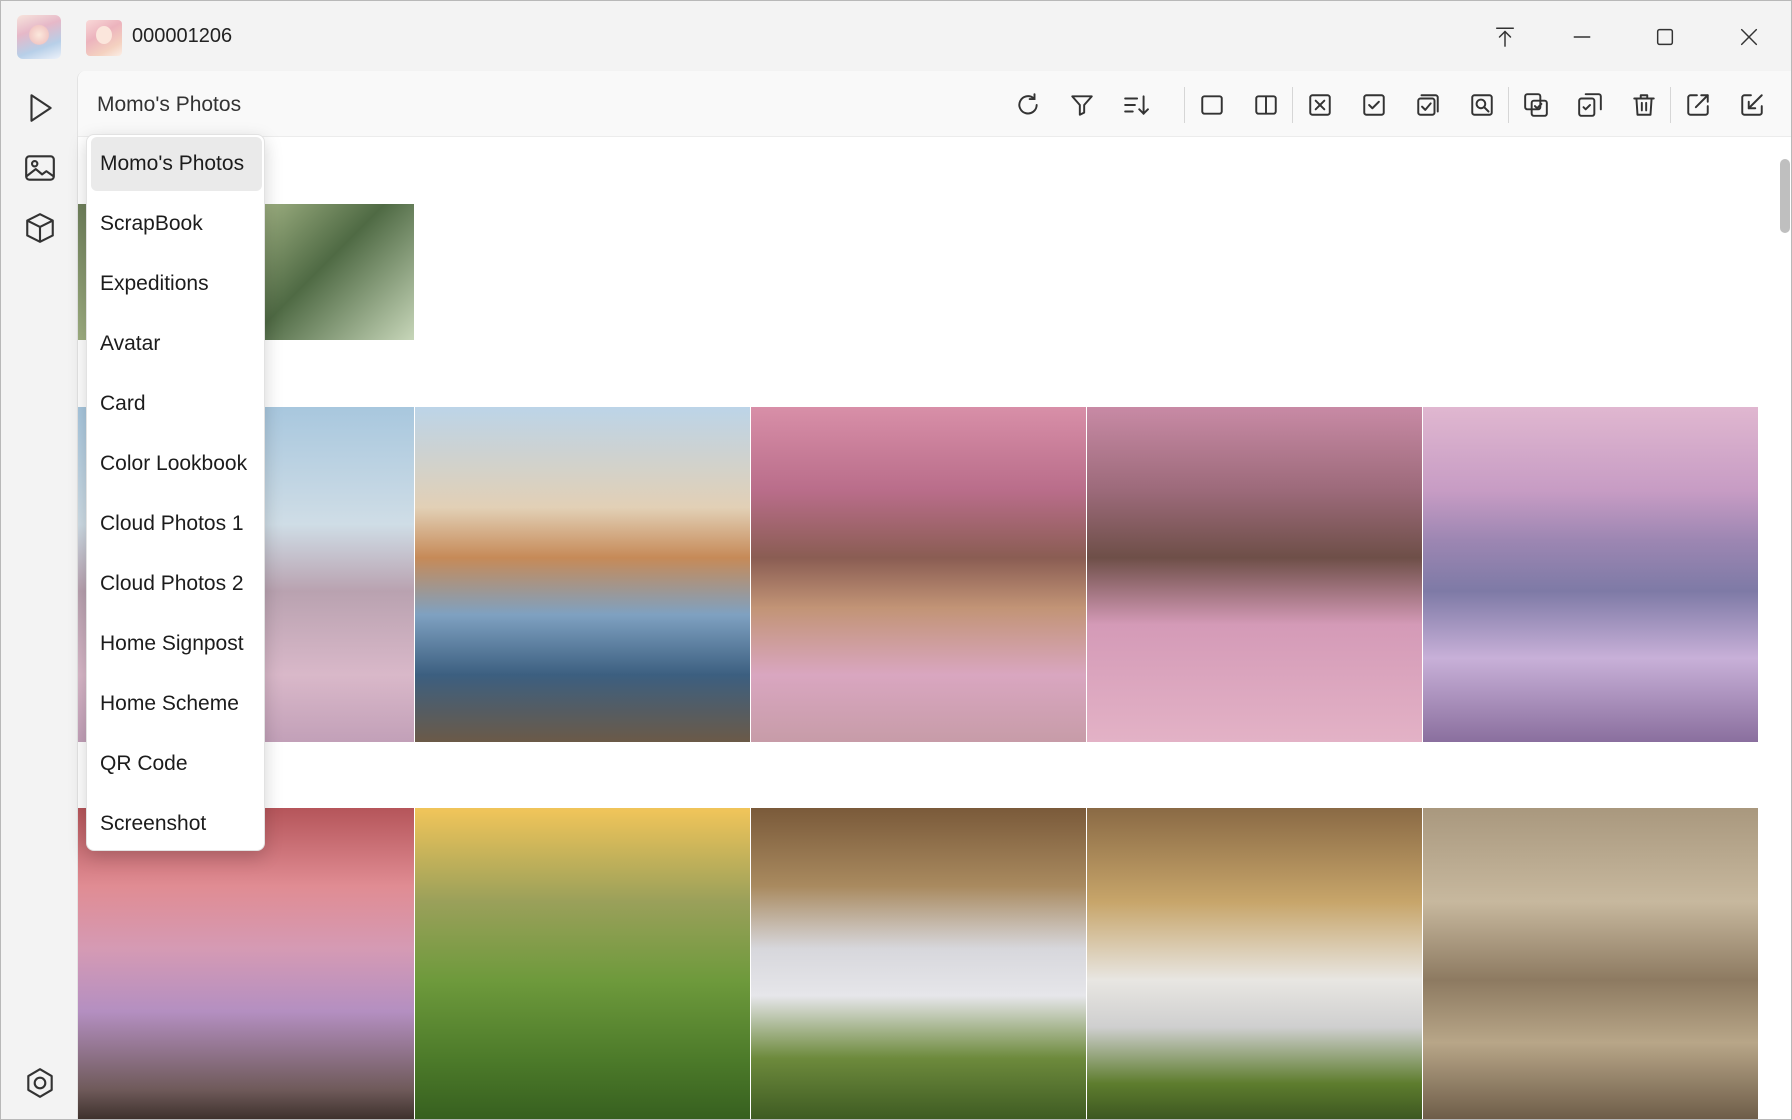 The image size is (1792, 1120). I want to click on find-button, so click(1482, 105).